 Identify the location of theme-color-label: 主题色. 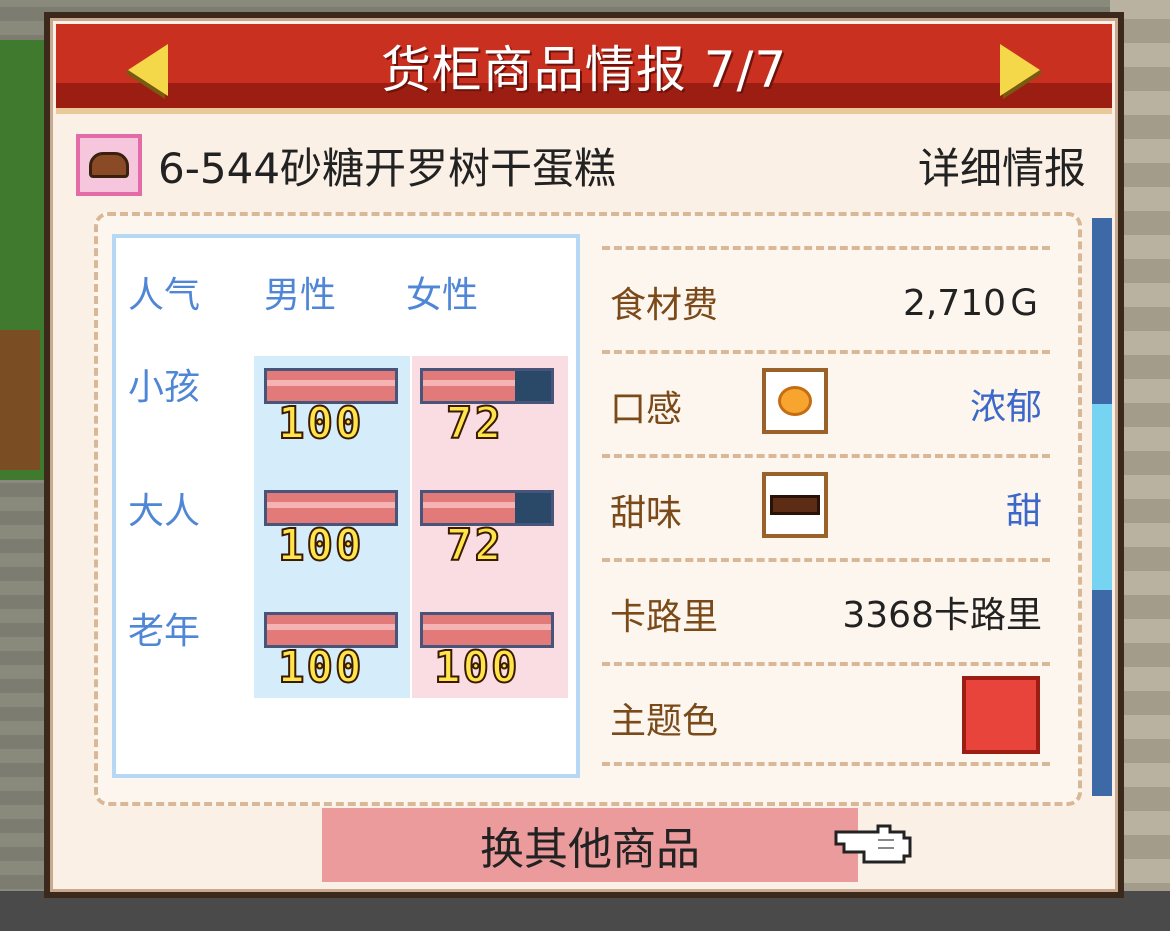
(664, 721).